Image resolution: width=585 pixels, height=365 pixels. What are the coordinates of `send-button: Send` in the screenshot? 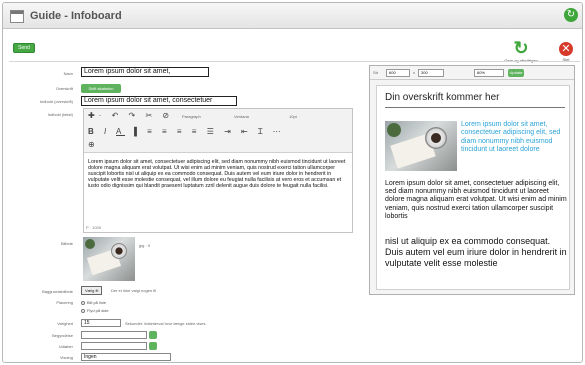 It's located at (24, 48).